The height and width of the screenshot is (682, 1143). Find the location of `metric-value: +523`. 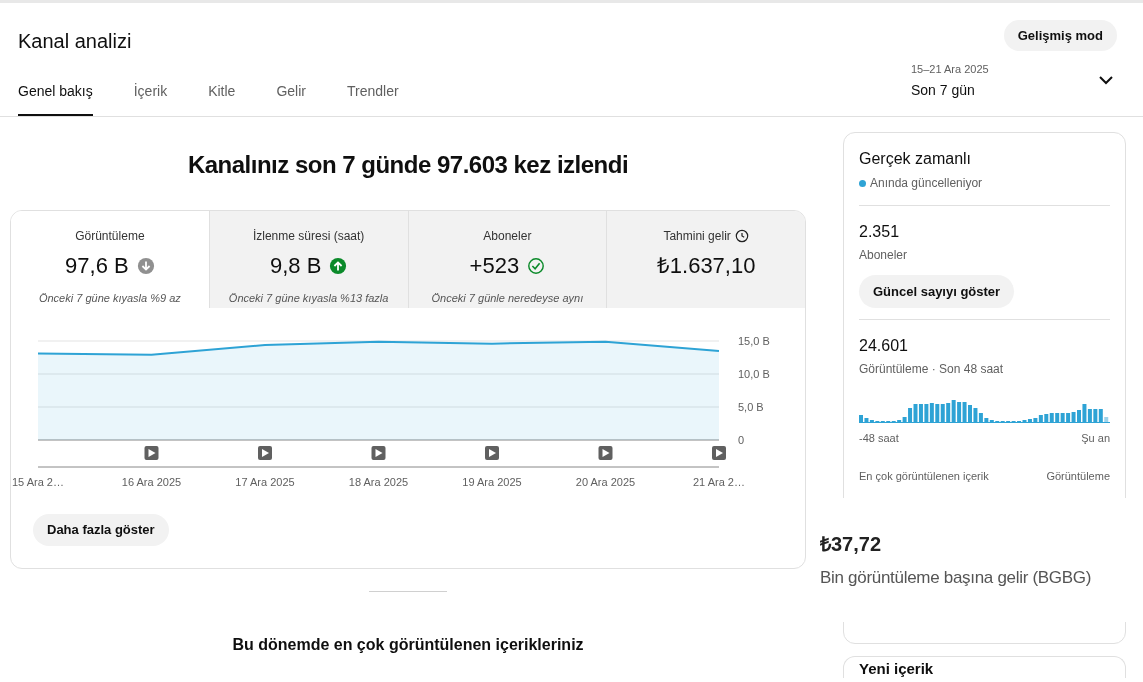

metric-value: +523 is located at coordinates (494, 266).